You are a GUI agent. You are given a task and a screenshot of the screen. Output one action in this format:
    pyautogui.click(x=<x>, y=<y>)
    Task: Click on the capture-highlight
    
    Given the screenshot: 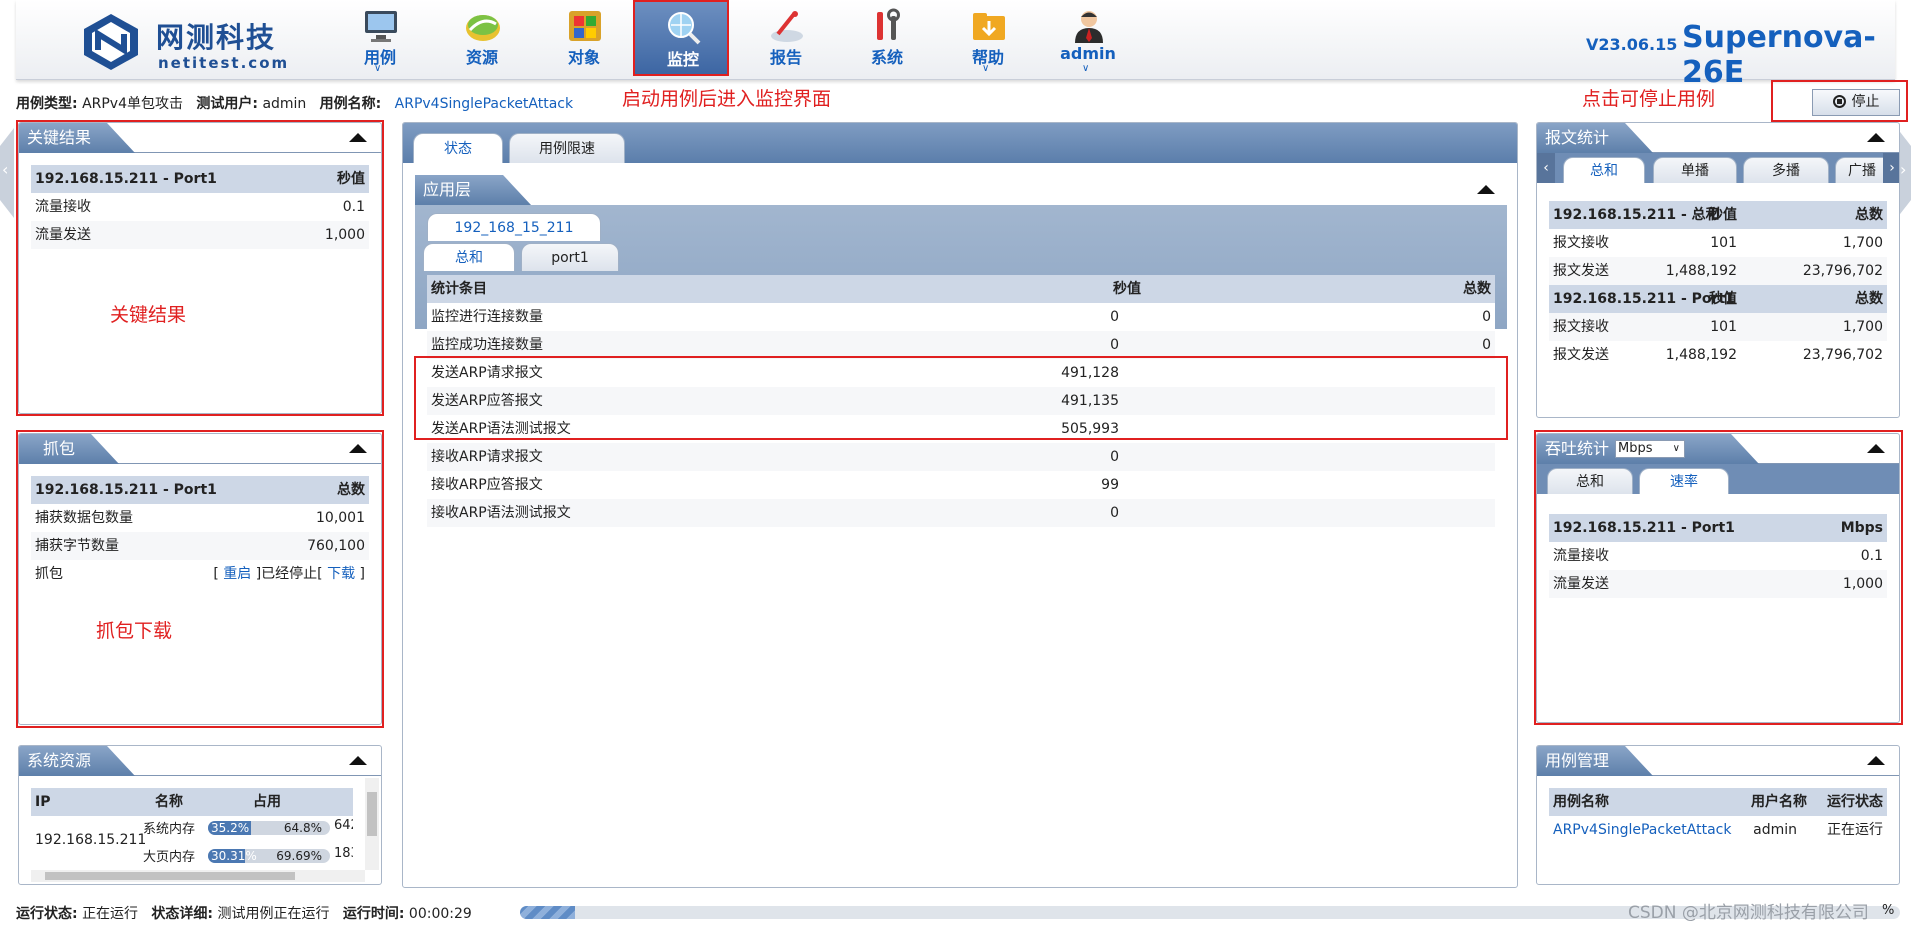 What is the action you would take?
    pyautogui.click(x=200, y=579)
    